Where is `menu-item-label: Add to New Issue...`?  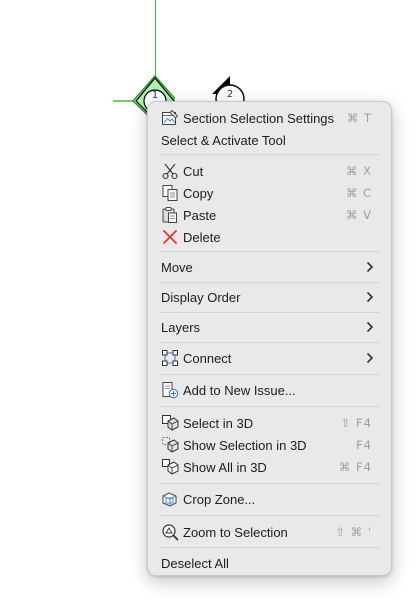
menu-item-label: Add to New Issue... is located at coordinates (239, 390).